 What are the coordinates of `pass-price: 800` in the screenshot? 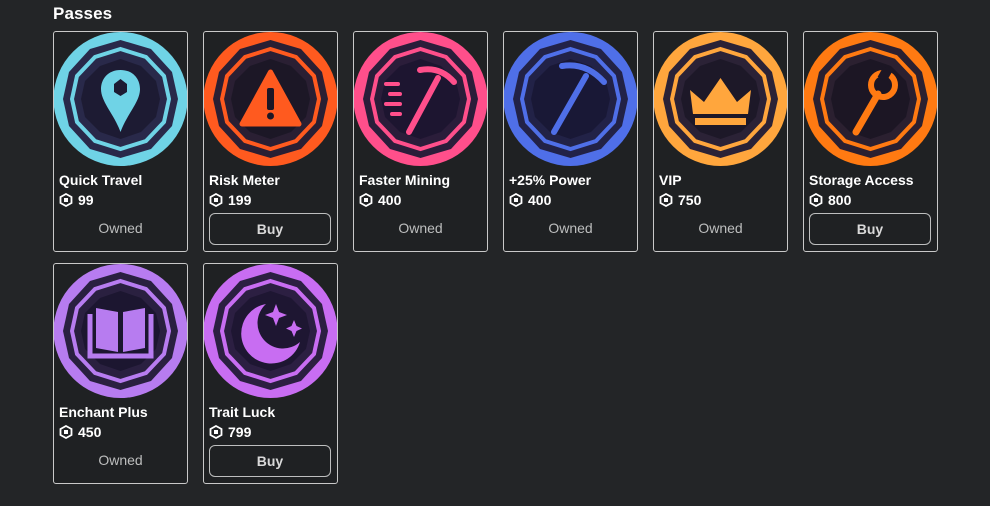 It's located at (830, 200).